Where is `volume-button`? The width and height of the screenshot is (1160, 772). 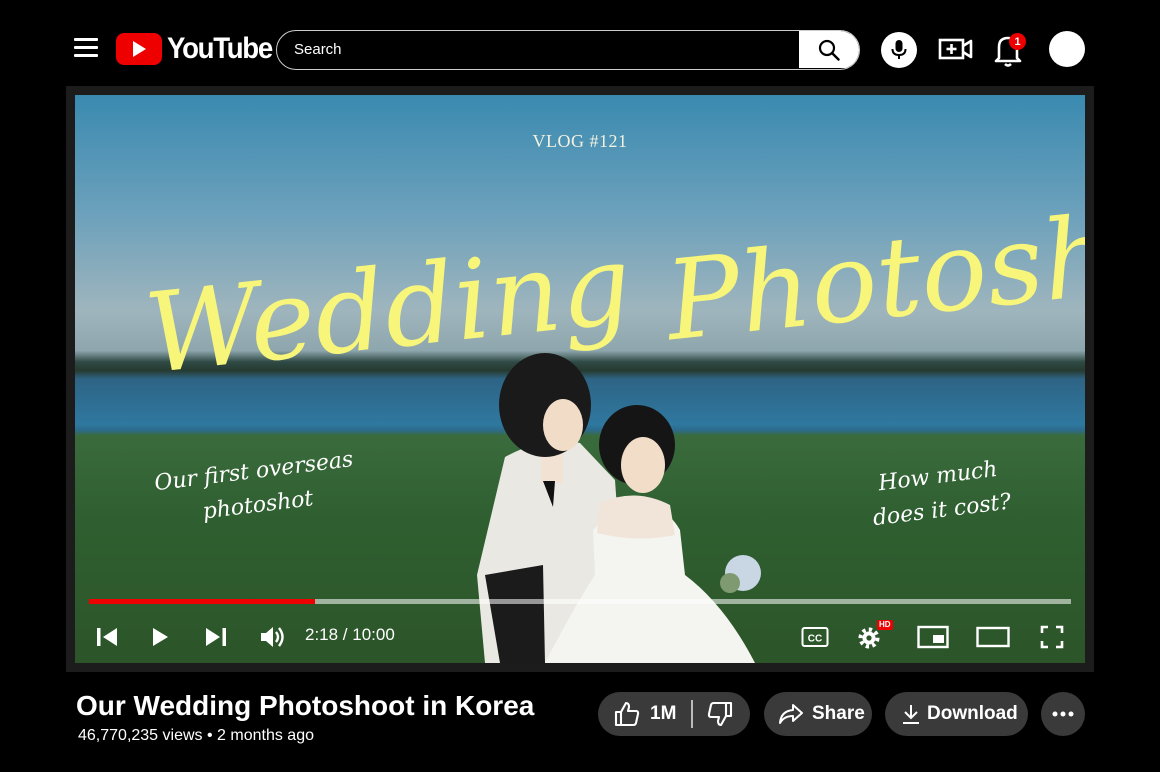 volume-button is located at coordinates (273, 637).